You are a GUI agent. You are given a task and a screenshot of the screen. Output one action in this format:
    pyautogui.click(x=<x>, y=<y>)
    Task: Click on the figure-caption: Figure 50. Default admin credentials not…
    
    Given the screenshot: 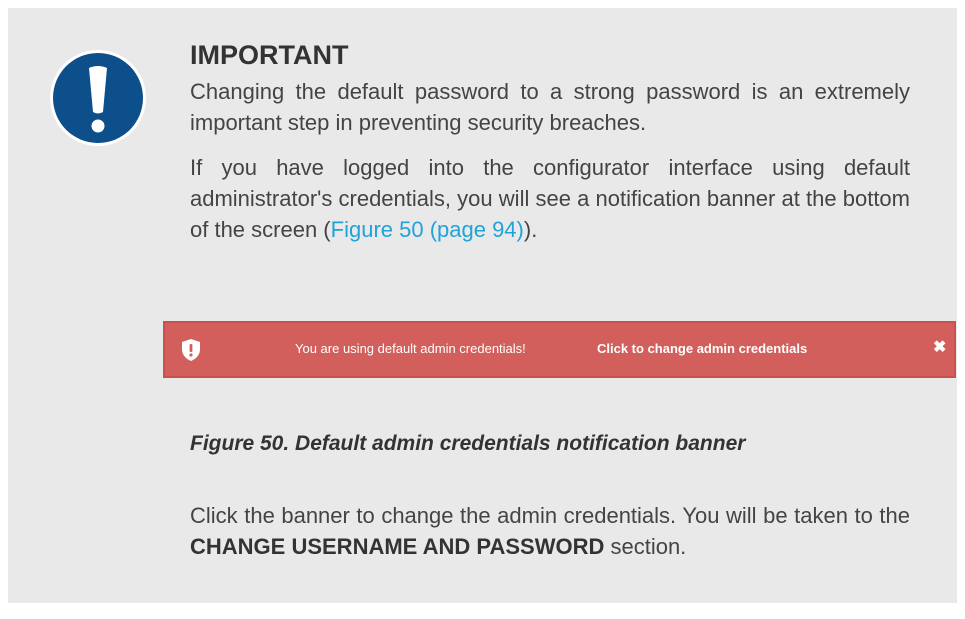 What is the action you would take?
    pyautogui.click(x=468, y=443)
    